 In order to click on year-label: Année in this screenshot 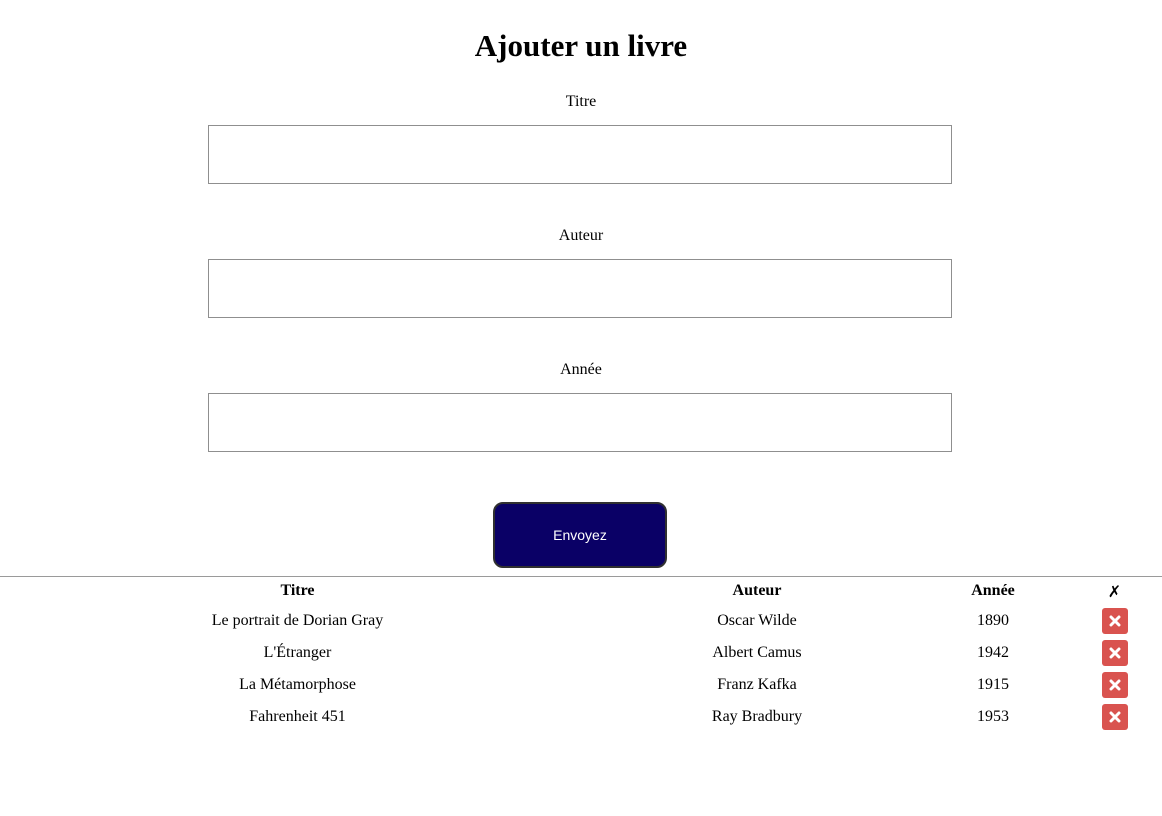, I will do `click(581, 369)`.